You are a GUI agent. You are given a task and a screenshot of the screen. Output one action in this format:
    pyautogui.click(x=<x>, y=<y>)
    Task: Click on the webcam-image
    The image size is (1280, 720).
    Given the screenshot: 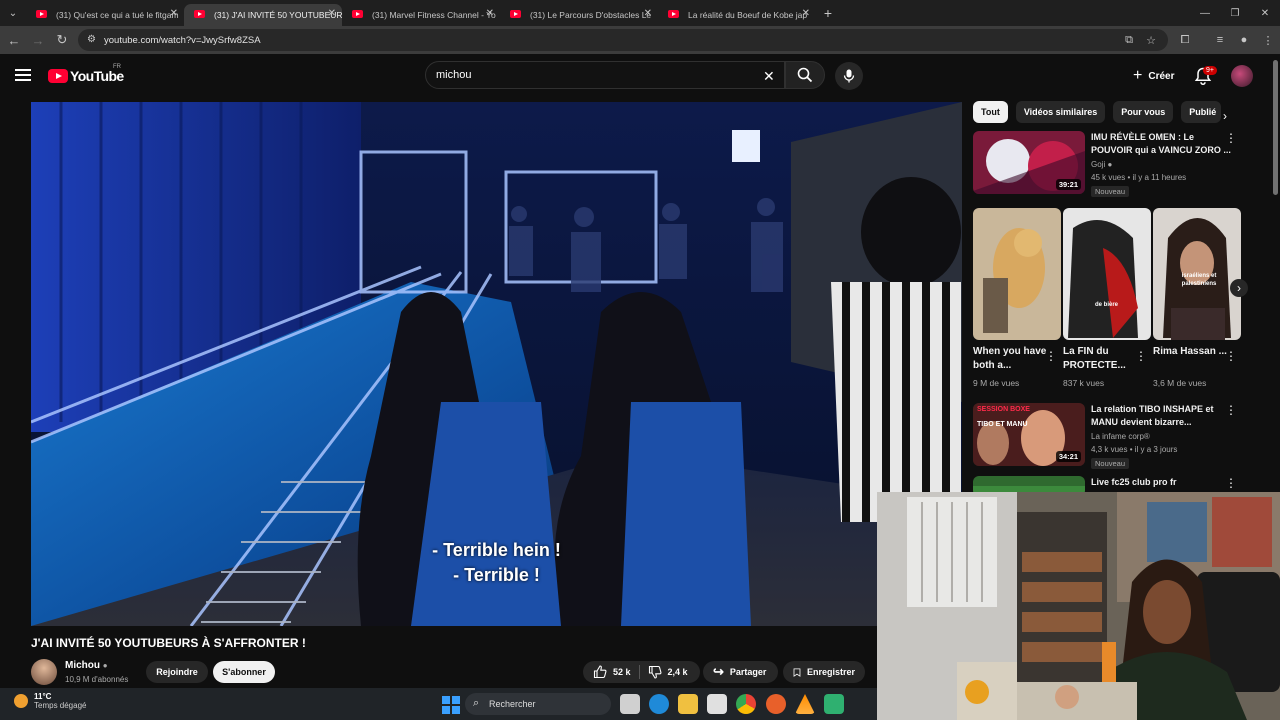 What is the action you would take?
    pyautogui.click(x=1078, y=606)
    